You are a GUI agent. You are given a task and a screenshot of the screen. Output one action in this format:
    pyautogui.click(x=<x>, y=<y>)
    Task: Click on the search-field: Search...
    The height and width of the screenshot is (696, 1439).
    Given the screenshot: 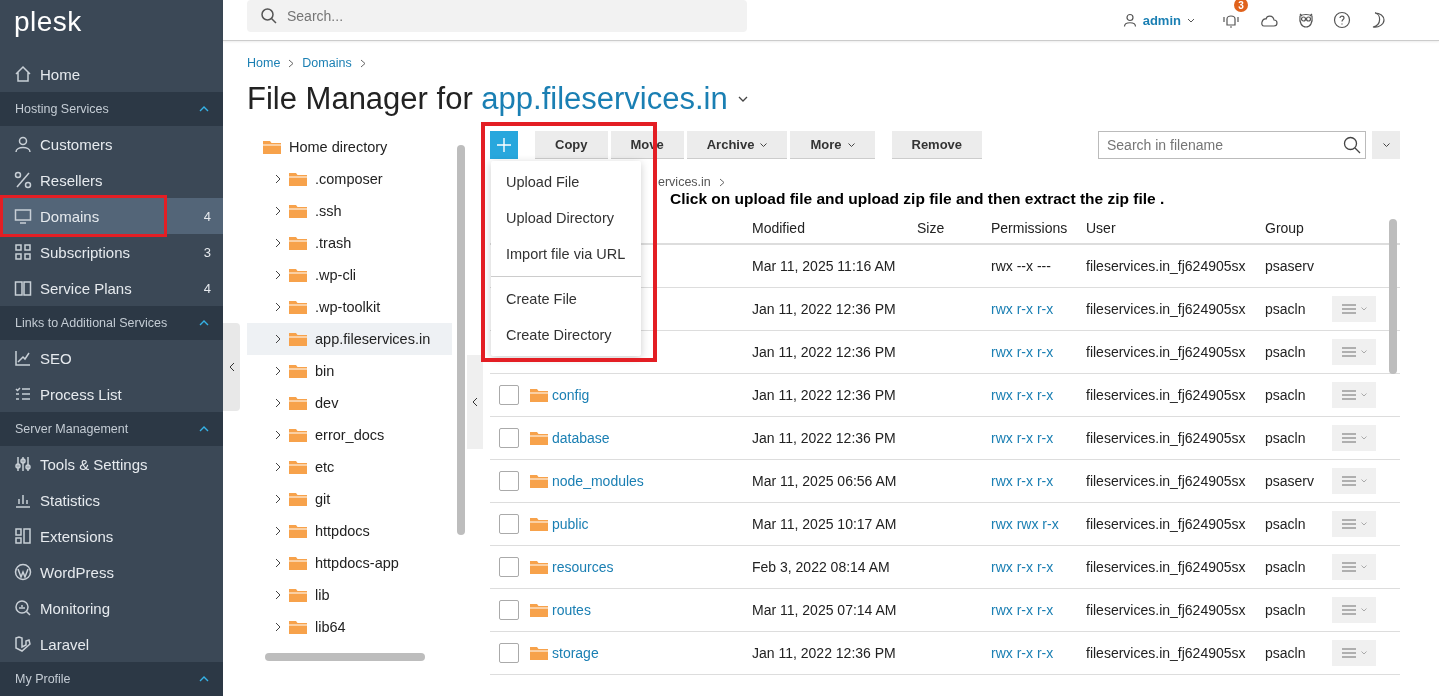 What is the action you would take?
    pyautogui.click(x=497, y=16)
    